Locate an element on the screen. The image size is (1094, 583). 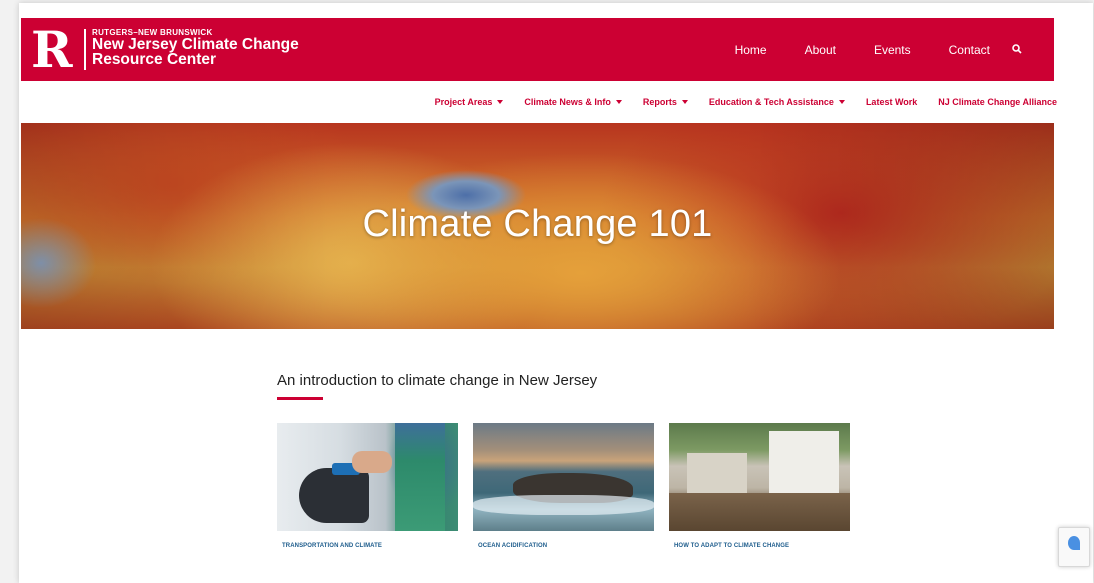
logo-divider is located at coordinates (85, 49).